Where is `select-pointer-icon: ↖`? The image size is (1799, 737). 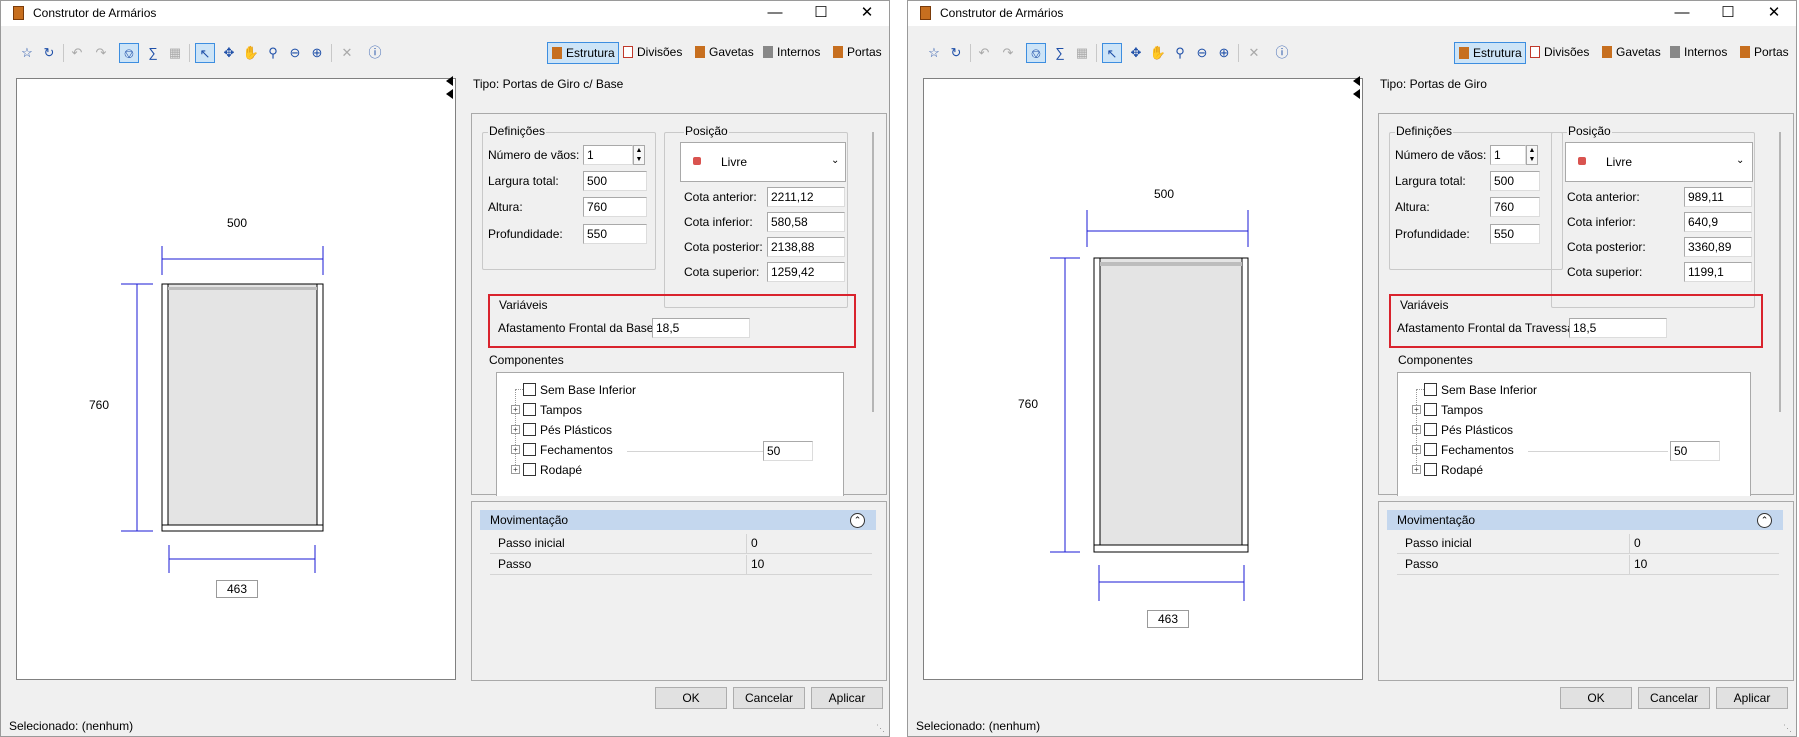 select-pointer-icon: ↖ is located at coordinates (205, 53).